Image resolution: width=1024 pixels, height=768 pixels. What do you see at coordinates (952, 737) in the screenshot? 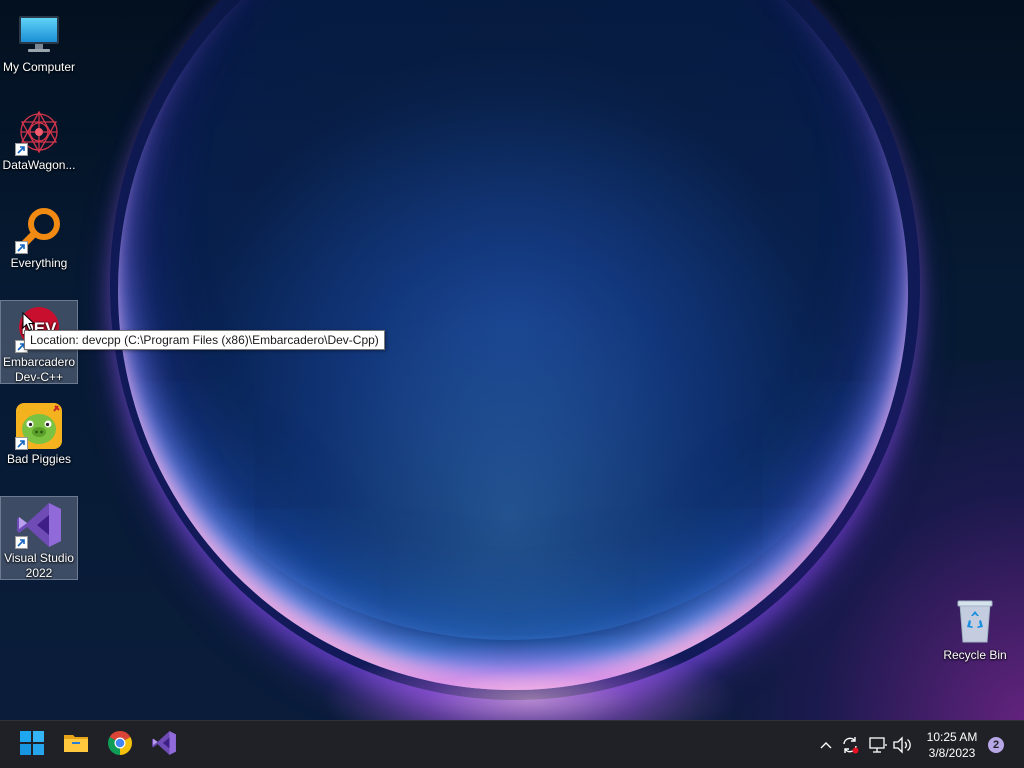
I see `clock-time: 10:25 AM` at bounding box center [952, 737].